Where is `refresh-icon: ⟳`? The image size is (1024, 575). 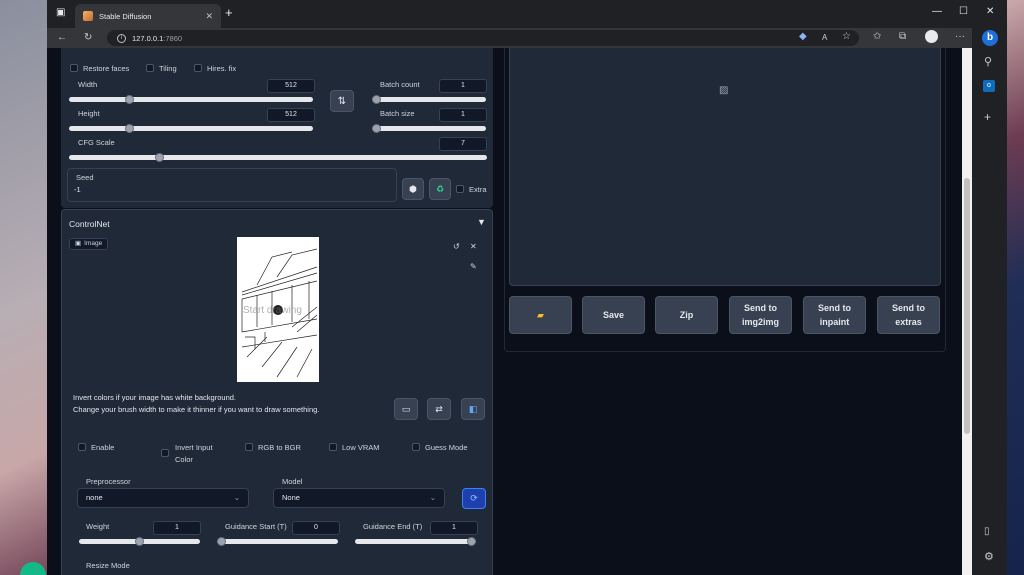
refresh-icon: ⟳ is located at coordinates (474, 498).